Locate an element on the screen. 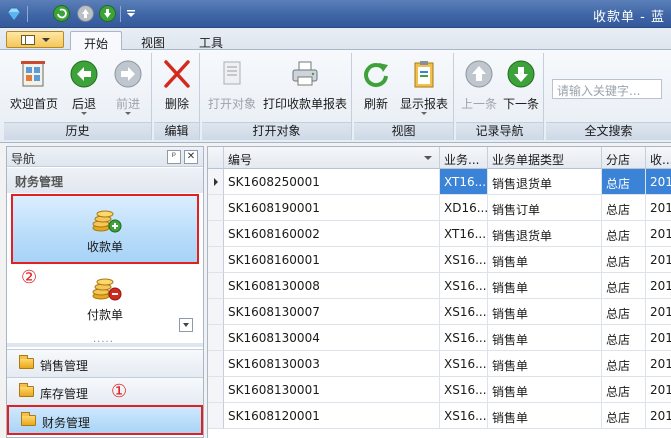 The width and height of the screenshot is (671, 438). prev-record-button: 上一条 is located at coordinates (479, 87).